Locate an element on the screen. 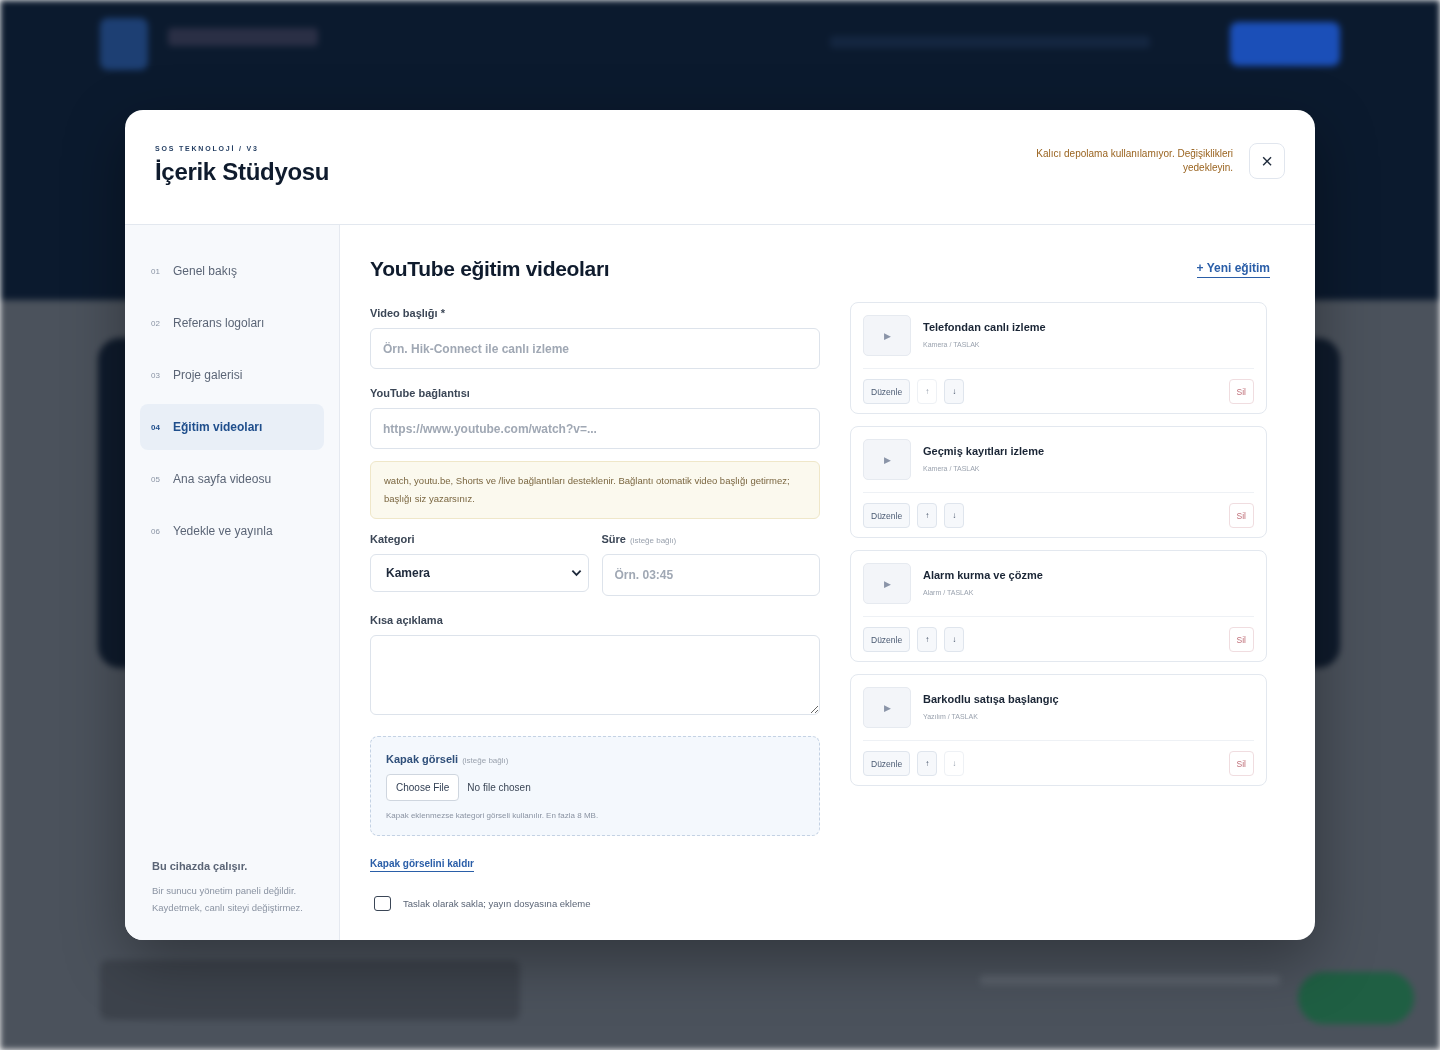  new-tutorial-link: + Yeni eğitim is located at coordinates (1233, 269).